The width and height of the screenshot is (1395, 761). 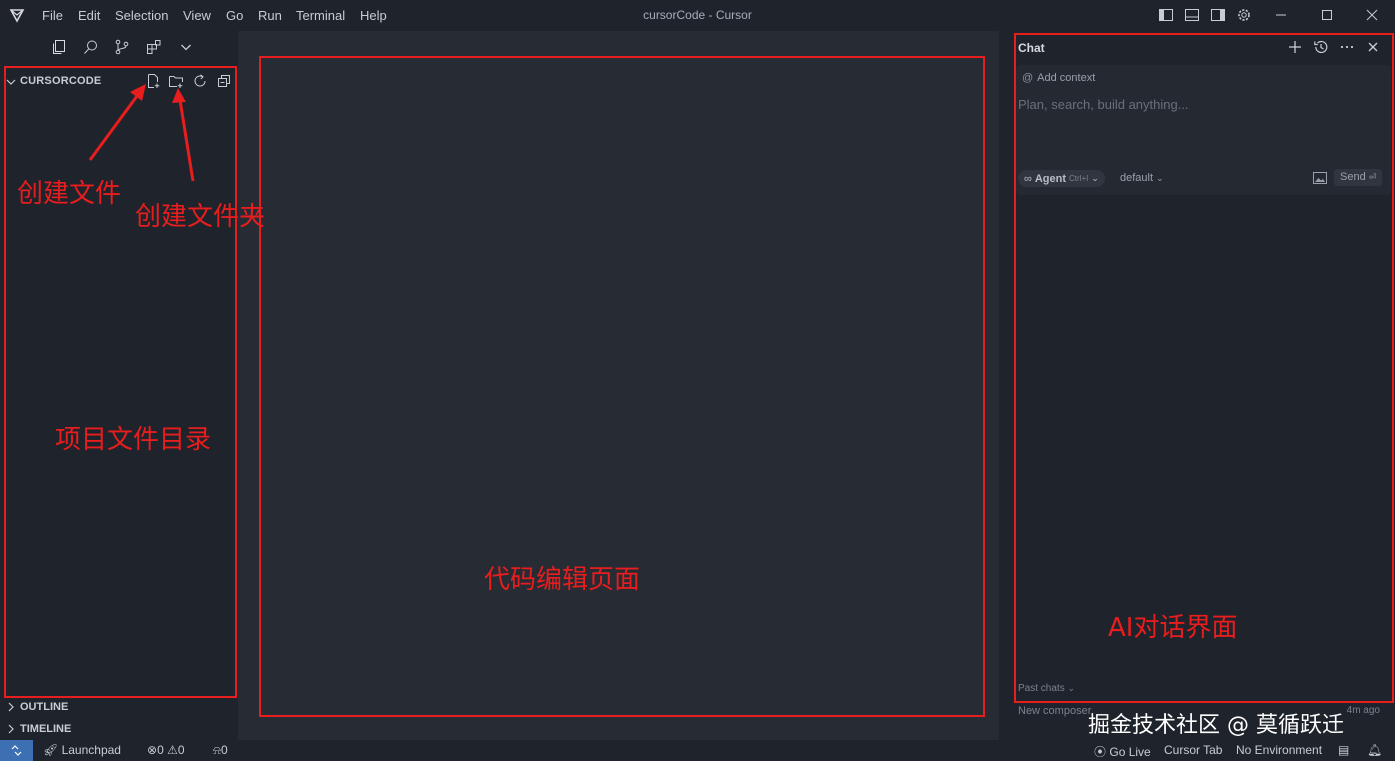 I want to click on environment-button: No Environment, so click(x=1279, y=750).